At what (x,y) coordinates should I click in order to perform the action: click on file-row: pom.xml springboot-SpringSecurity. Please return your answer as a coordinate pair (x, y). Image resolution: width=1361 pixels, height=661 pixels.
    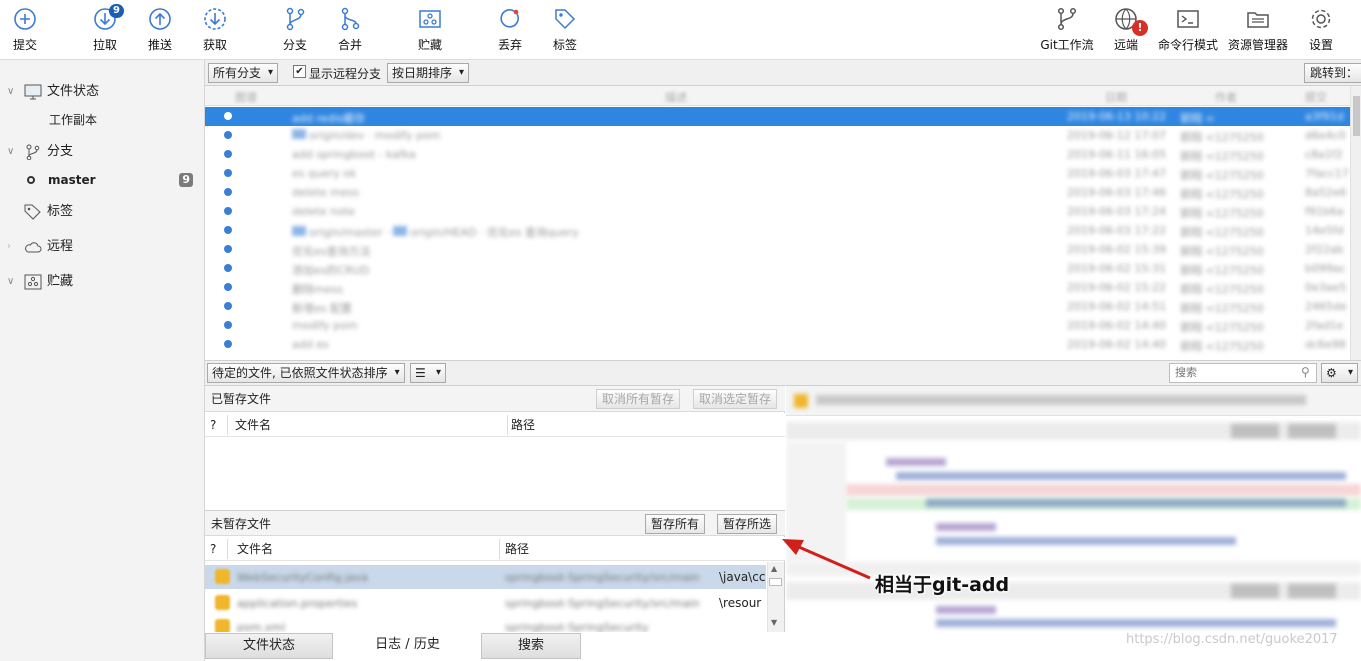
    Looking at the image, I should click on (485, 623).